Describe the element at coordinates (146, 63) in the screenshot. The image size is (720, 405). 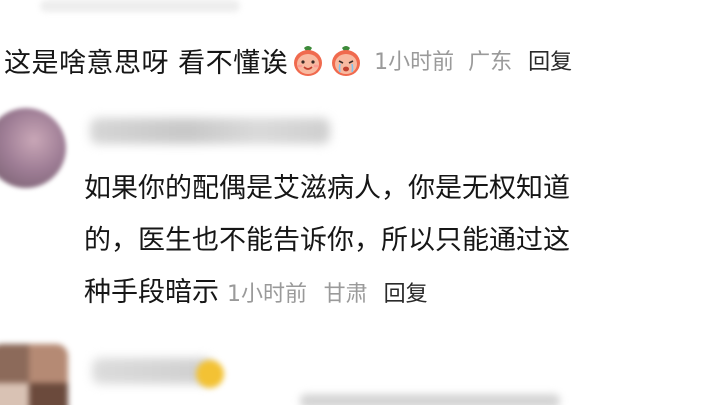
I see `comment-text: 这是啥意思呀 看不懂诶` at that location.